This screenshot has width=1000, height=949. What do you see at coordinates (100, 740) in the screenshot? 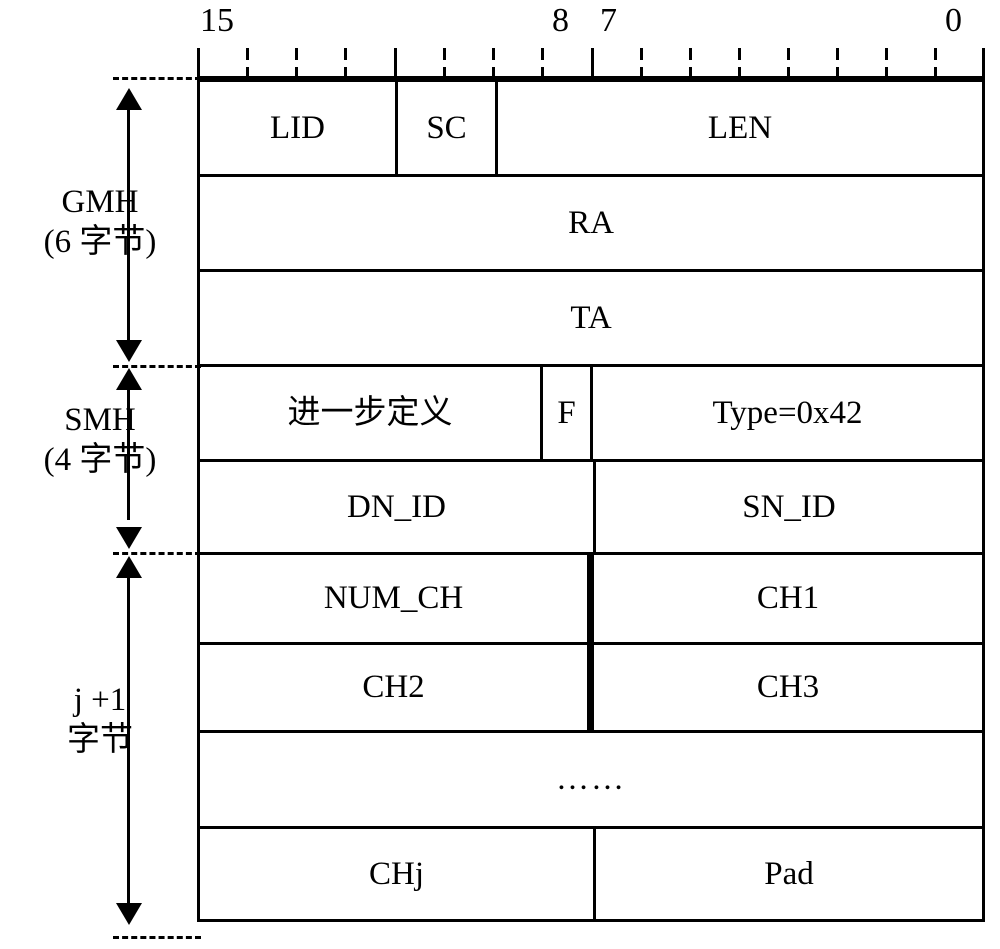
I see `annotation-payload-line2: 字节` at bounding box center [100, 740].